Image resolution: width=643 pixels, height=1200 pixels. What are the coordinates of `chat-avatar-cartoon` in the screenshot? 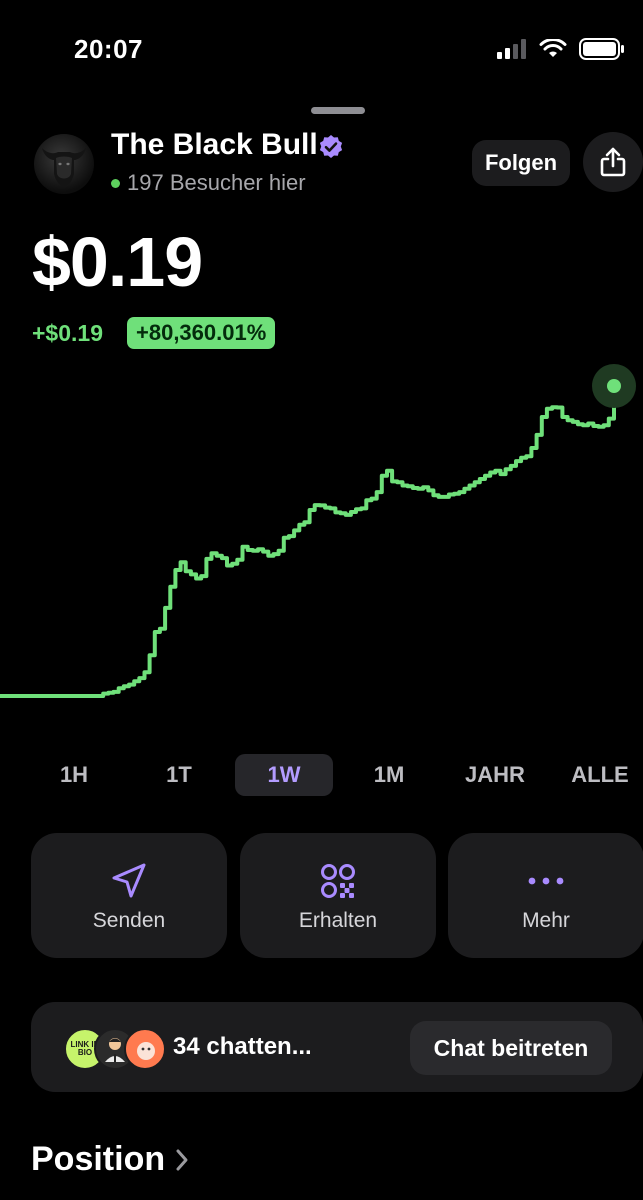 It's located at (145, 1049).